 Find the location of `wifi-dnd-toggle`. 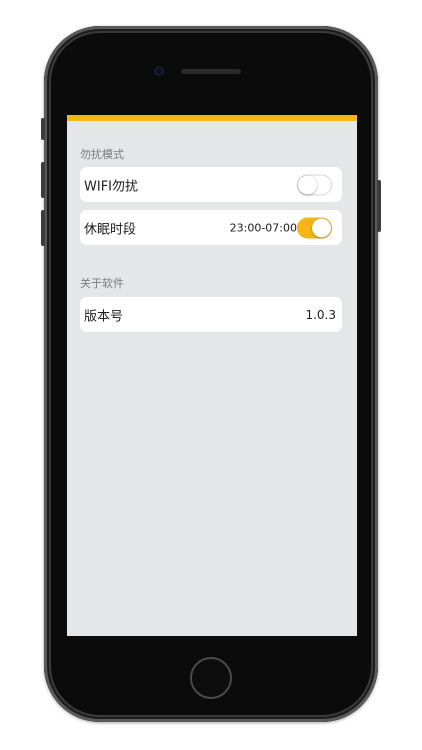

wifi-dnd-toggle is located at coordinates (314, 184).